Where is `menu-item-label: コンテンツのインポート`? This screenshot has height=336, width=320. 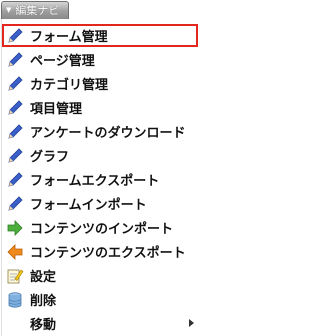
menu-item-label: コンテンツのインポート is located at coordinates (102, 229).